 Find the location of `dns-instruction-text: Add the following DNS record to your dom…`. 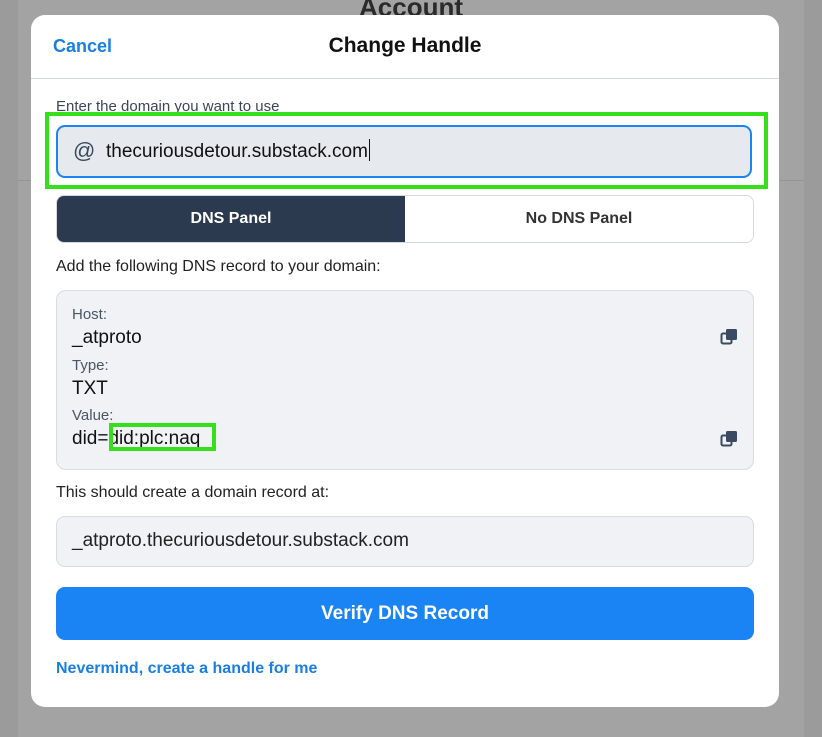

dns-instruction-text: Add the following DNS record to your dom… is located at coordinates (218, 266).